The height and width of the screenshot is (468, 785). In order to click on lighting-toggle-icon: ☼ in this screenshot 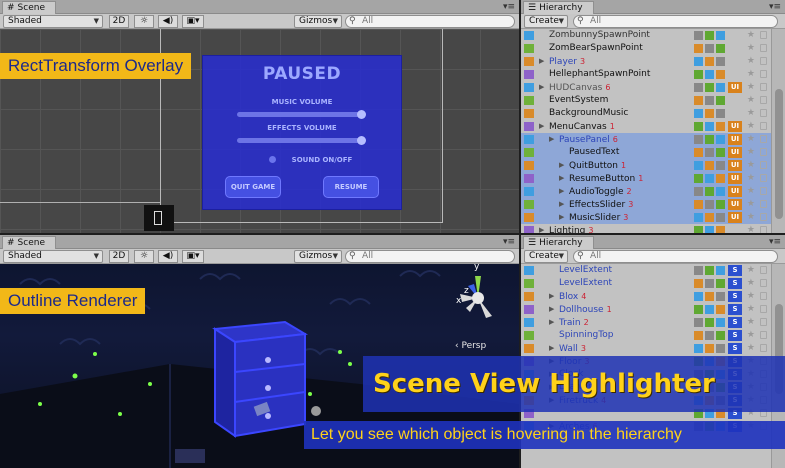, I will do `click(144, 21)`.